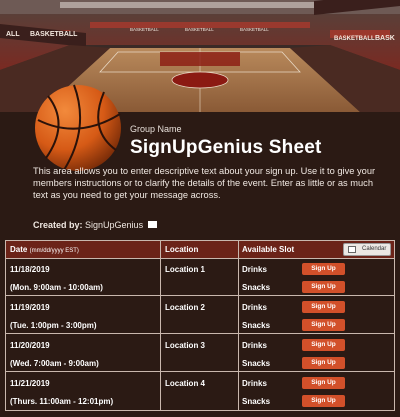 This screenshot has width=400, height=417. I want to click on banner-sign-3: BASKETBALL, so click(144, 29).